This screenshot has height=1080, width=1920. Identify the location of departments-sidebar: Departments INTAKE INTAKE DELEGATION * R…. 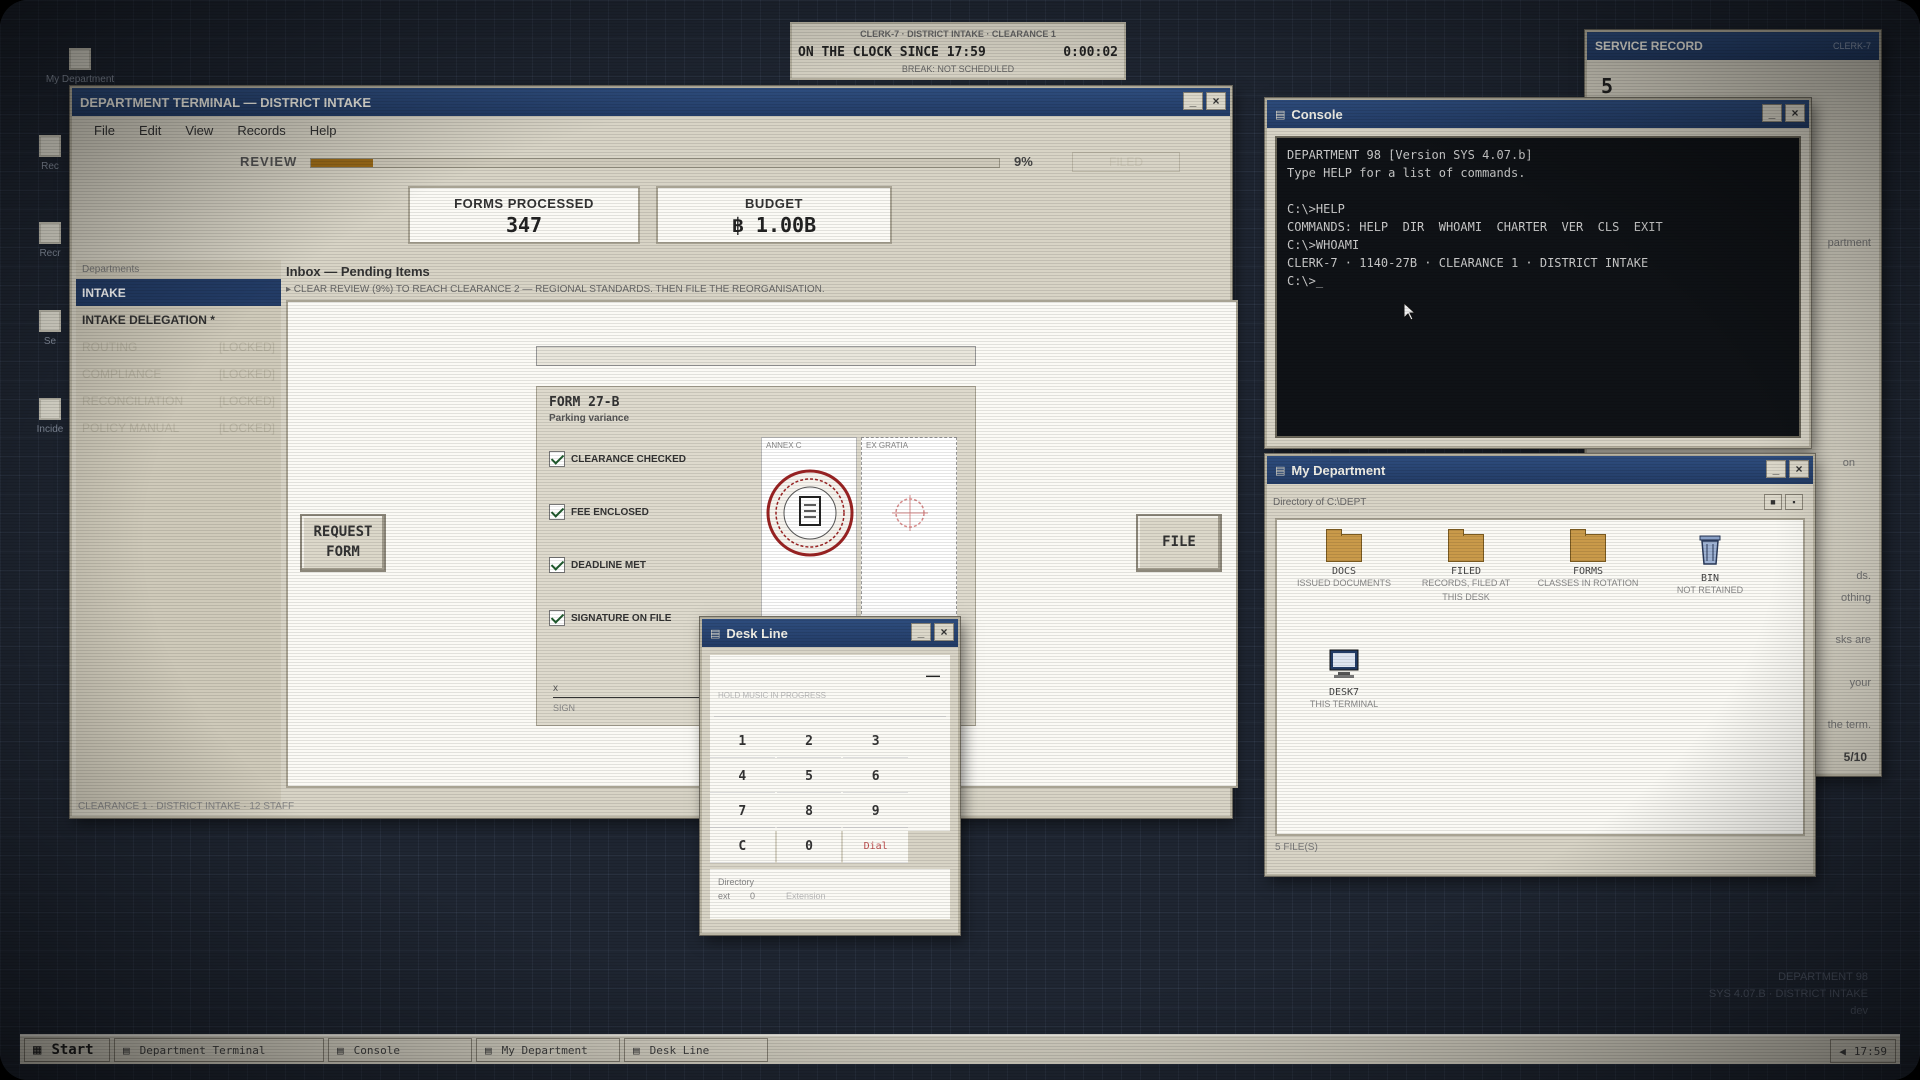
(178, 535).